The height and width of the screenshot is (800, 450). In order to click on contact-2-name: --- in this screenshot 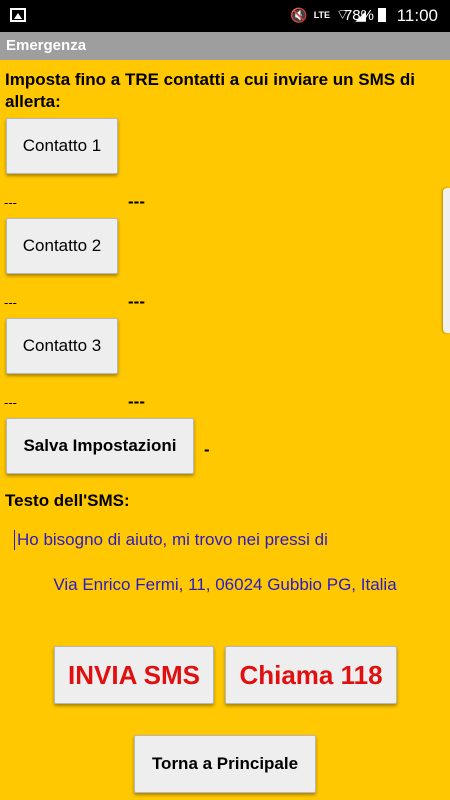, I will do `click(136, 301)`.